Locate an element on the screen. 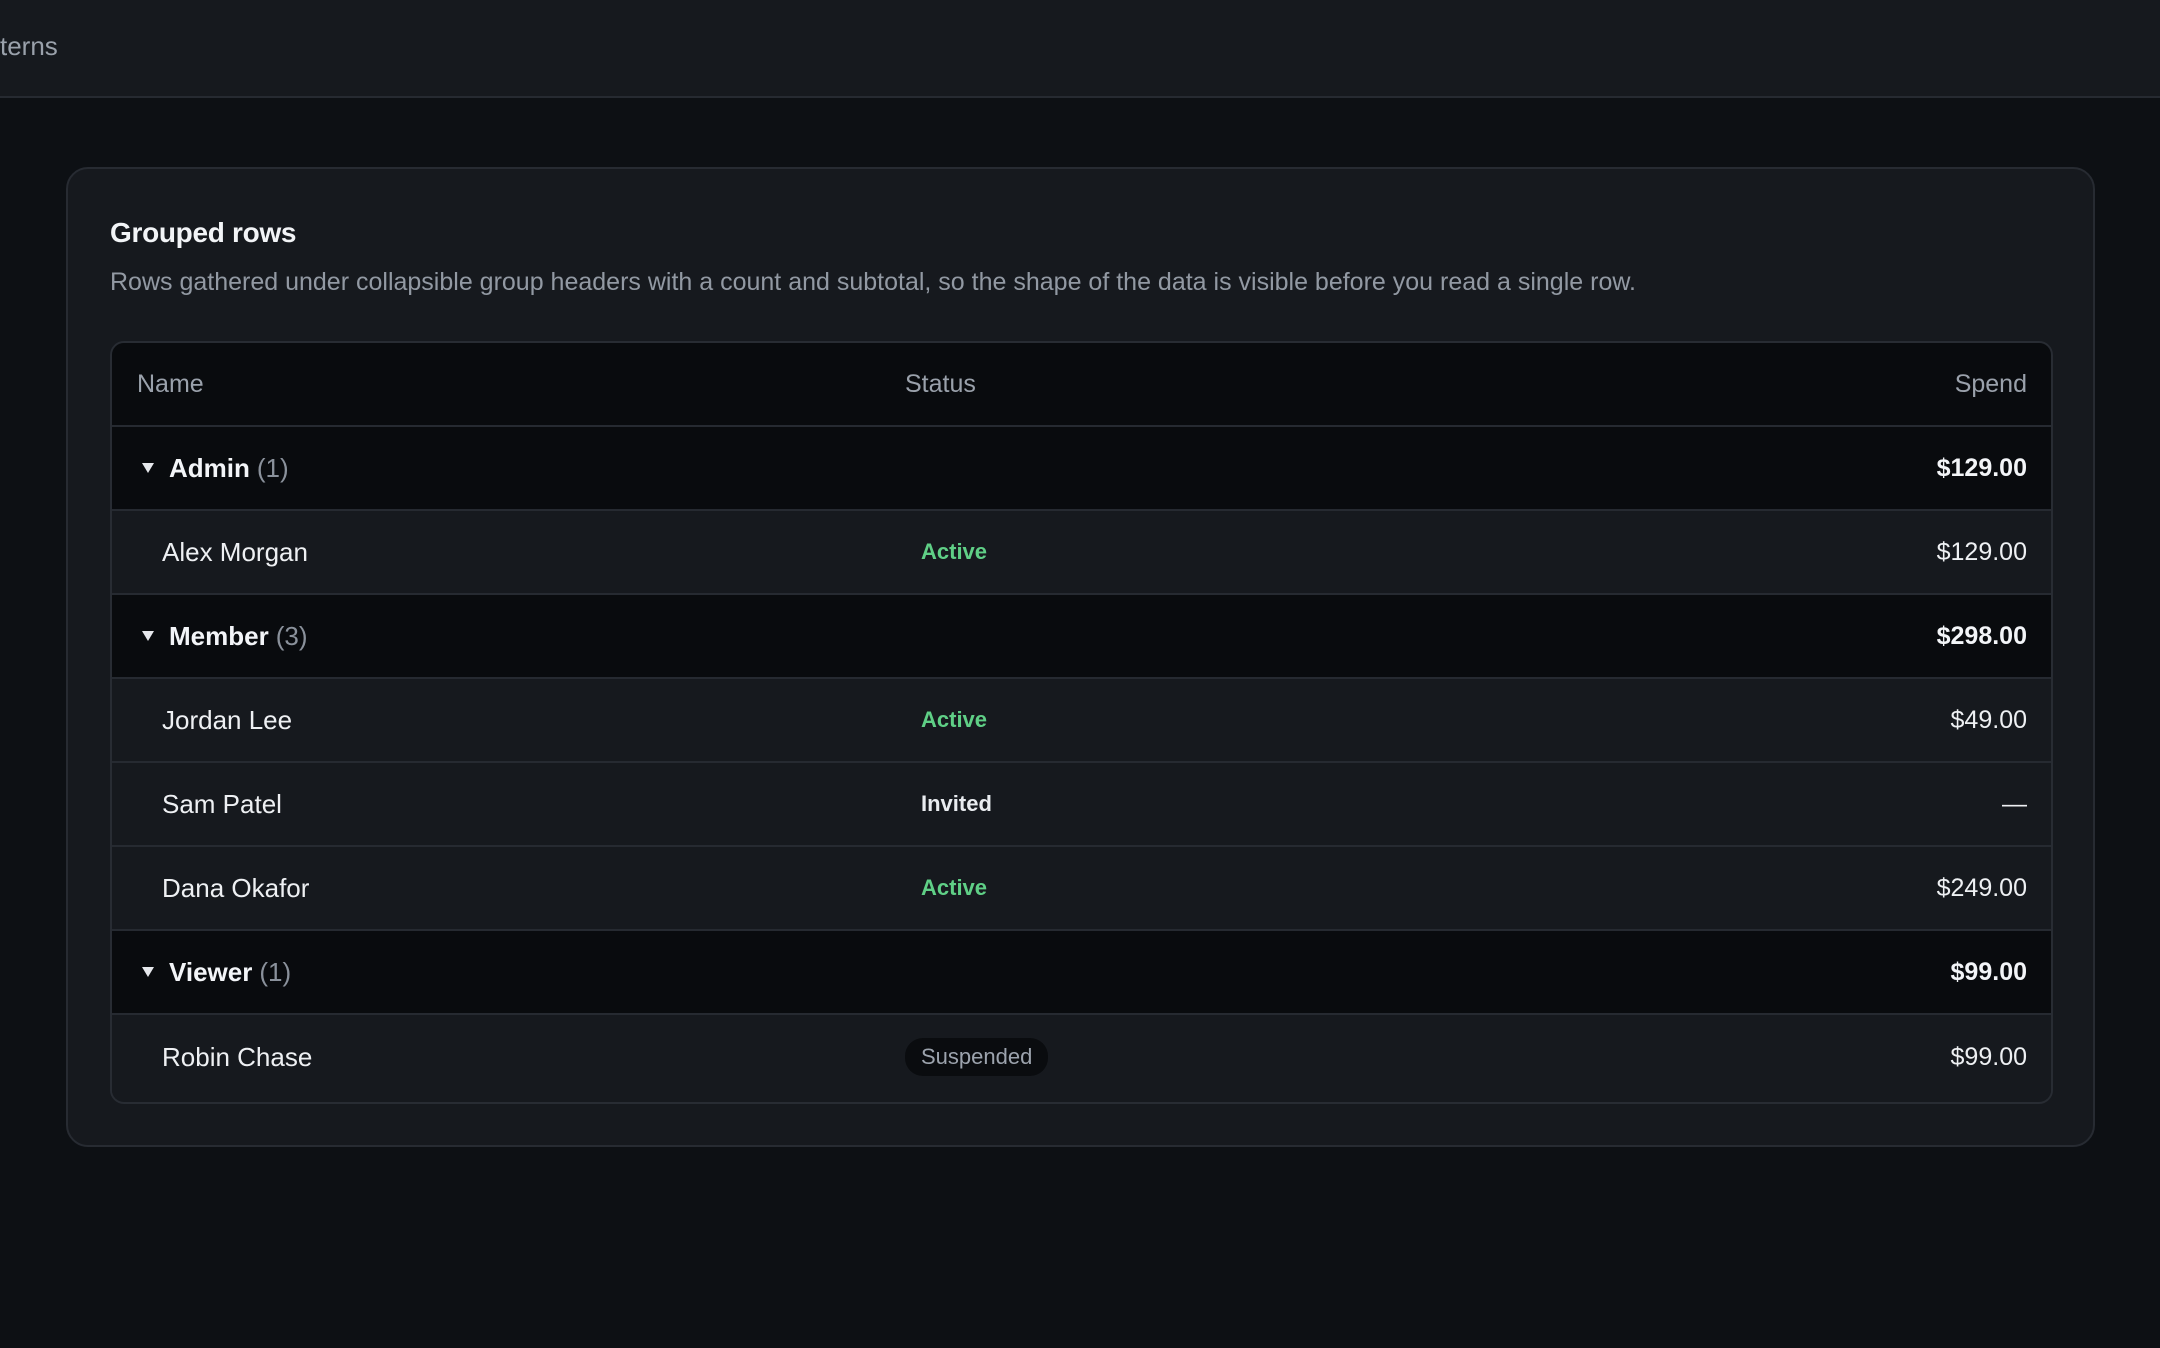 The width and height of the screenshot is (2160, 1348). row-name: Sam Patel is located at coordinates (222, 803).